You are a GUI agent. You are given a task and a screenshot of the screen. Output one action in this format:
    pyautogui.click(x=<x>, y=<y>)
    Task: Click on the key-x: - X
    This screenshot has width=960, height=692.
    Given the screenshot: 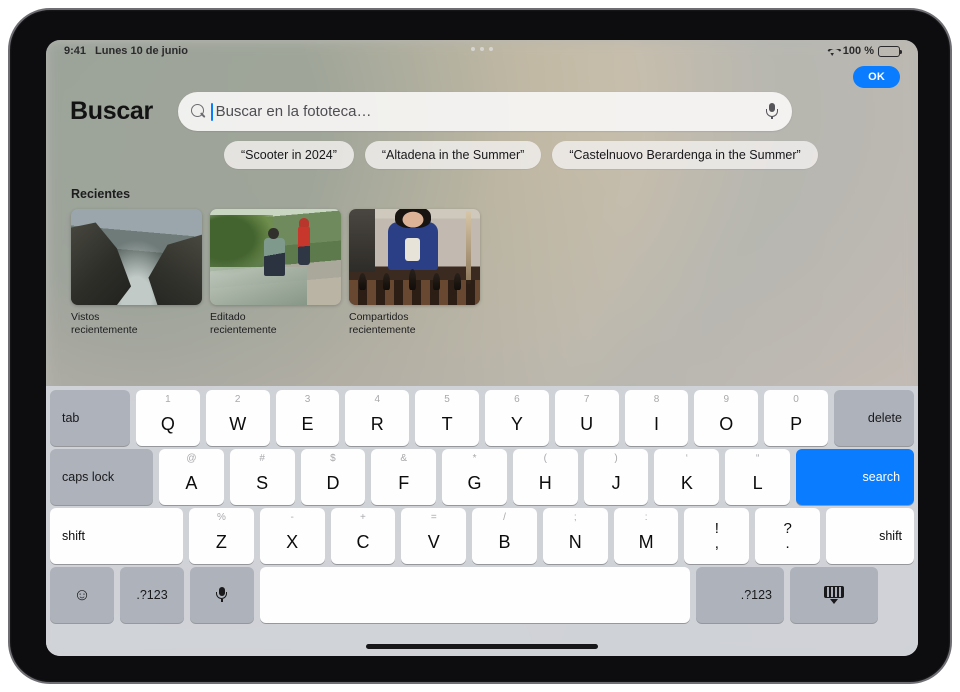 What is the action you would take?
    pyautogui.click(x=292, y=536)
    